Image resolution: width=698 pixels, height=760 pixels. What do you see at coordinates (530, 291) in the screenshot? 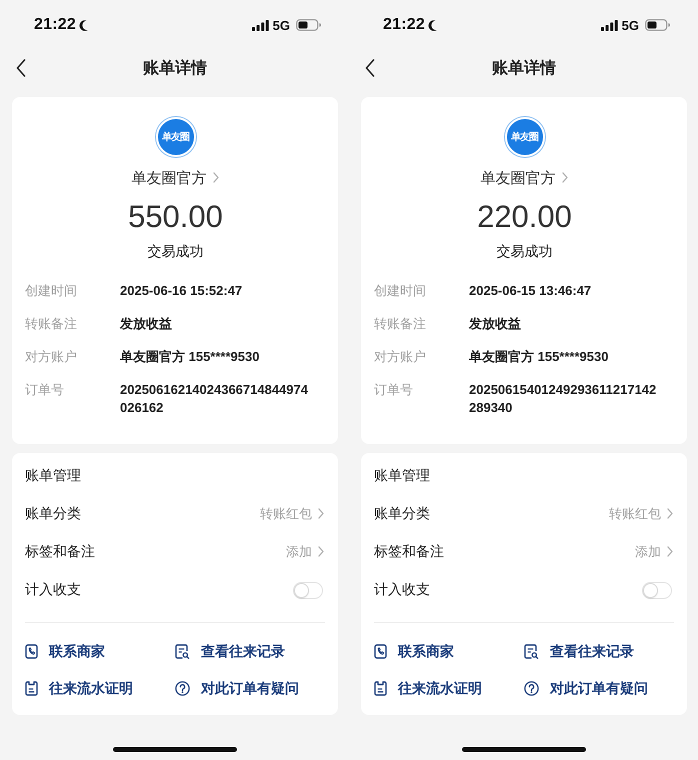
I see `detail-value: 2025-06-15 13:46:47` at bounding box center [530, 291].